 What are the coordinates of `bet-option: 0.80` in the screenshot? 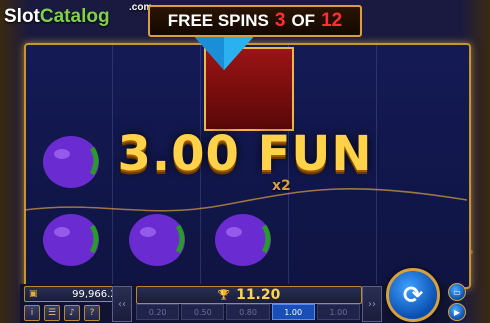 It's located at (248, 312).